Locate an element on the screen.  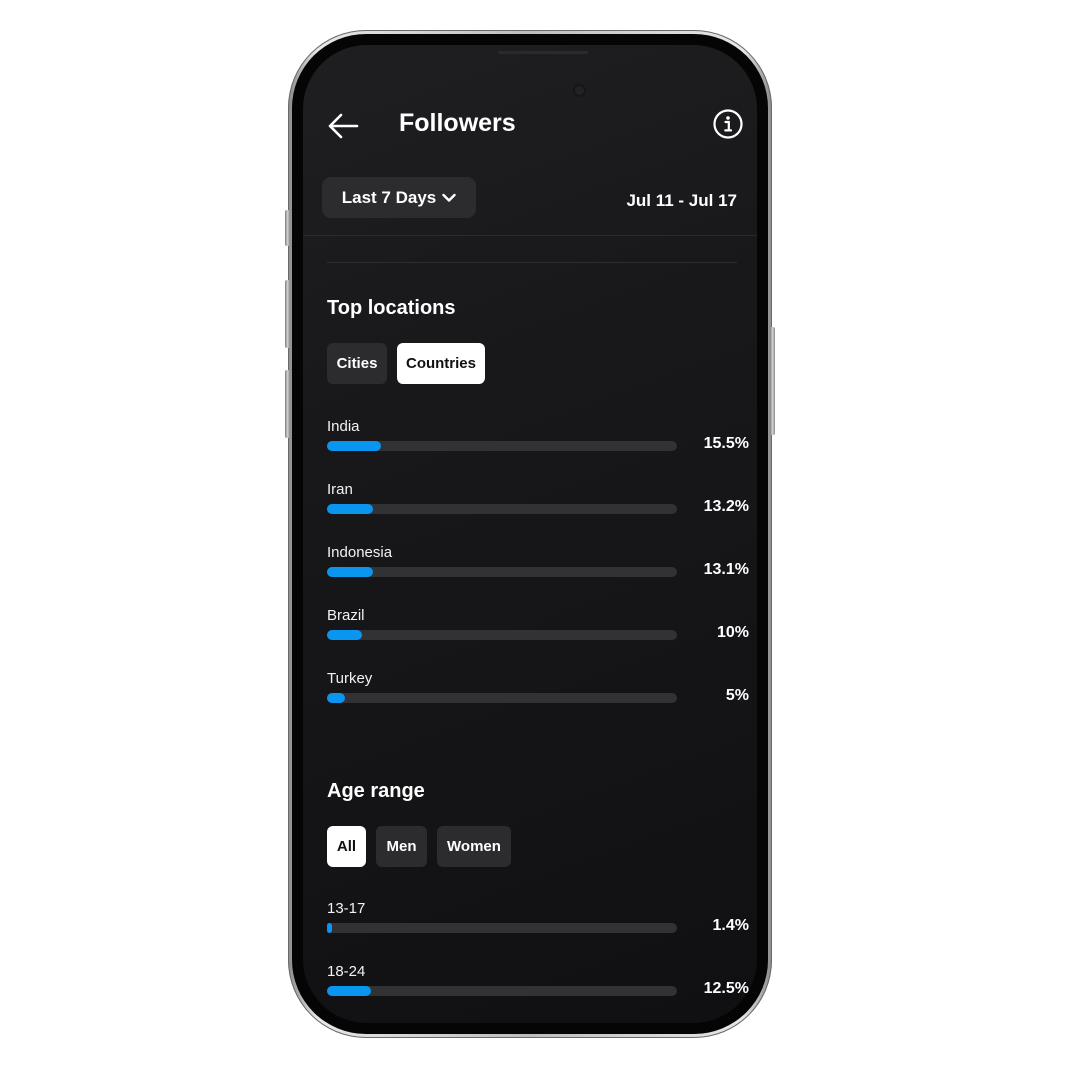
age-group-row: 18-24 12.5% is located at coordinates (538, 988).